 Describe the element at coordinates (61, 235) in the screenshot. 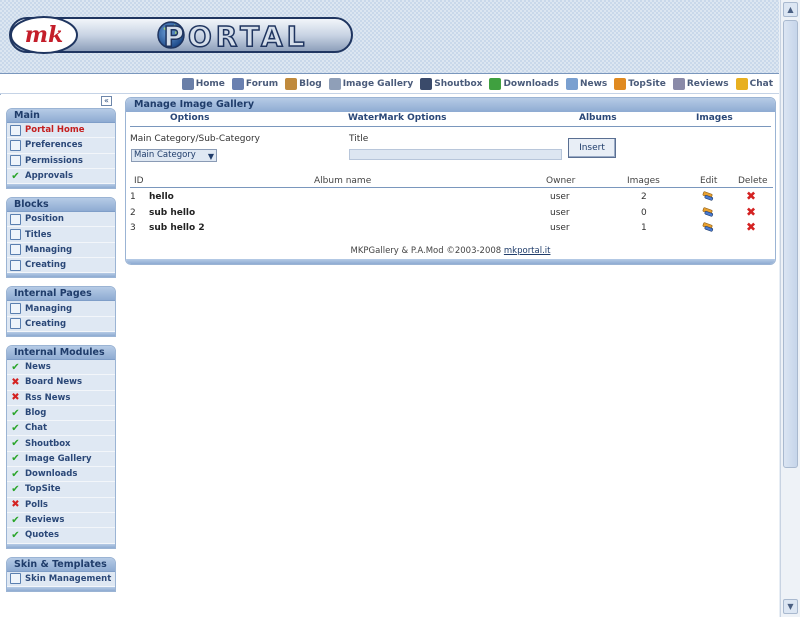

I see `sidebar-item-titles: Titles` at that location.